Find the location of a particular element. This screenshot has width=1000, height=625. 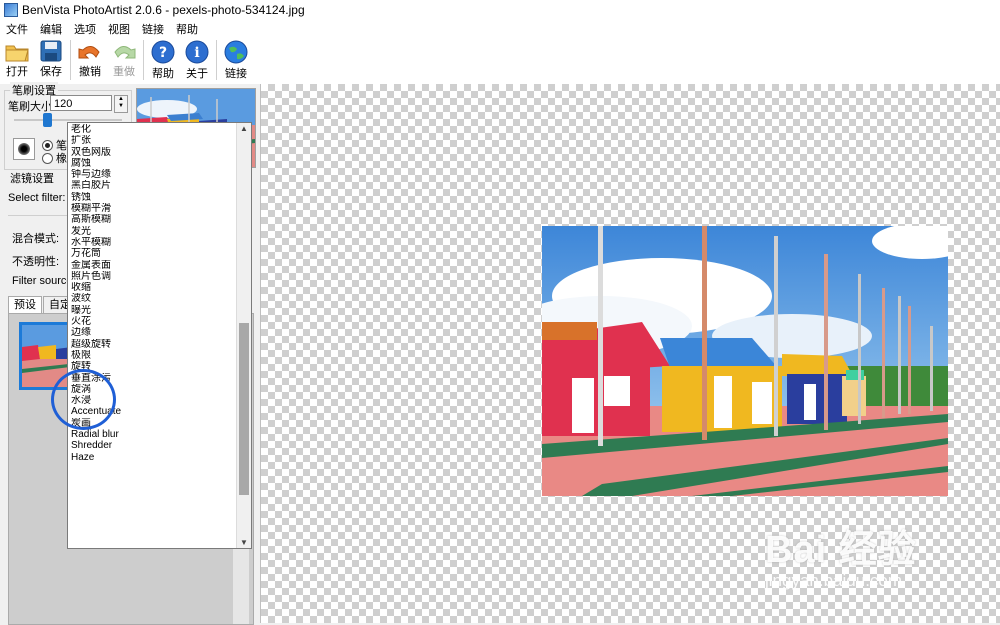

menu-edit: 编辑 is located at coordinates (51, 28).